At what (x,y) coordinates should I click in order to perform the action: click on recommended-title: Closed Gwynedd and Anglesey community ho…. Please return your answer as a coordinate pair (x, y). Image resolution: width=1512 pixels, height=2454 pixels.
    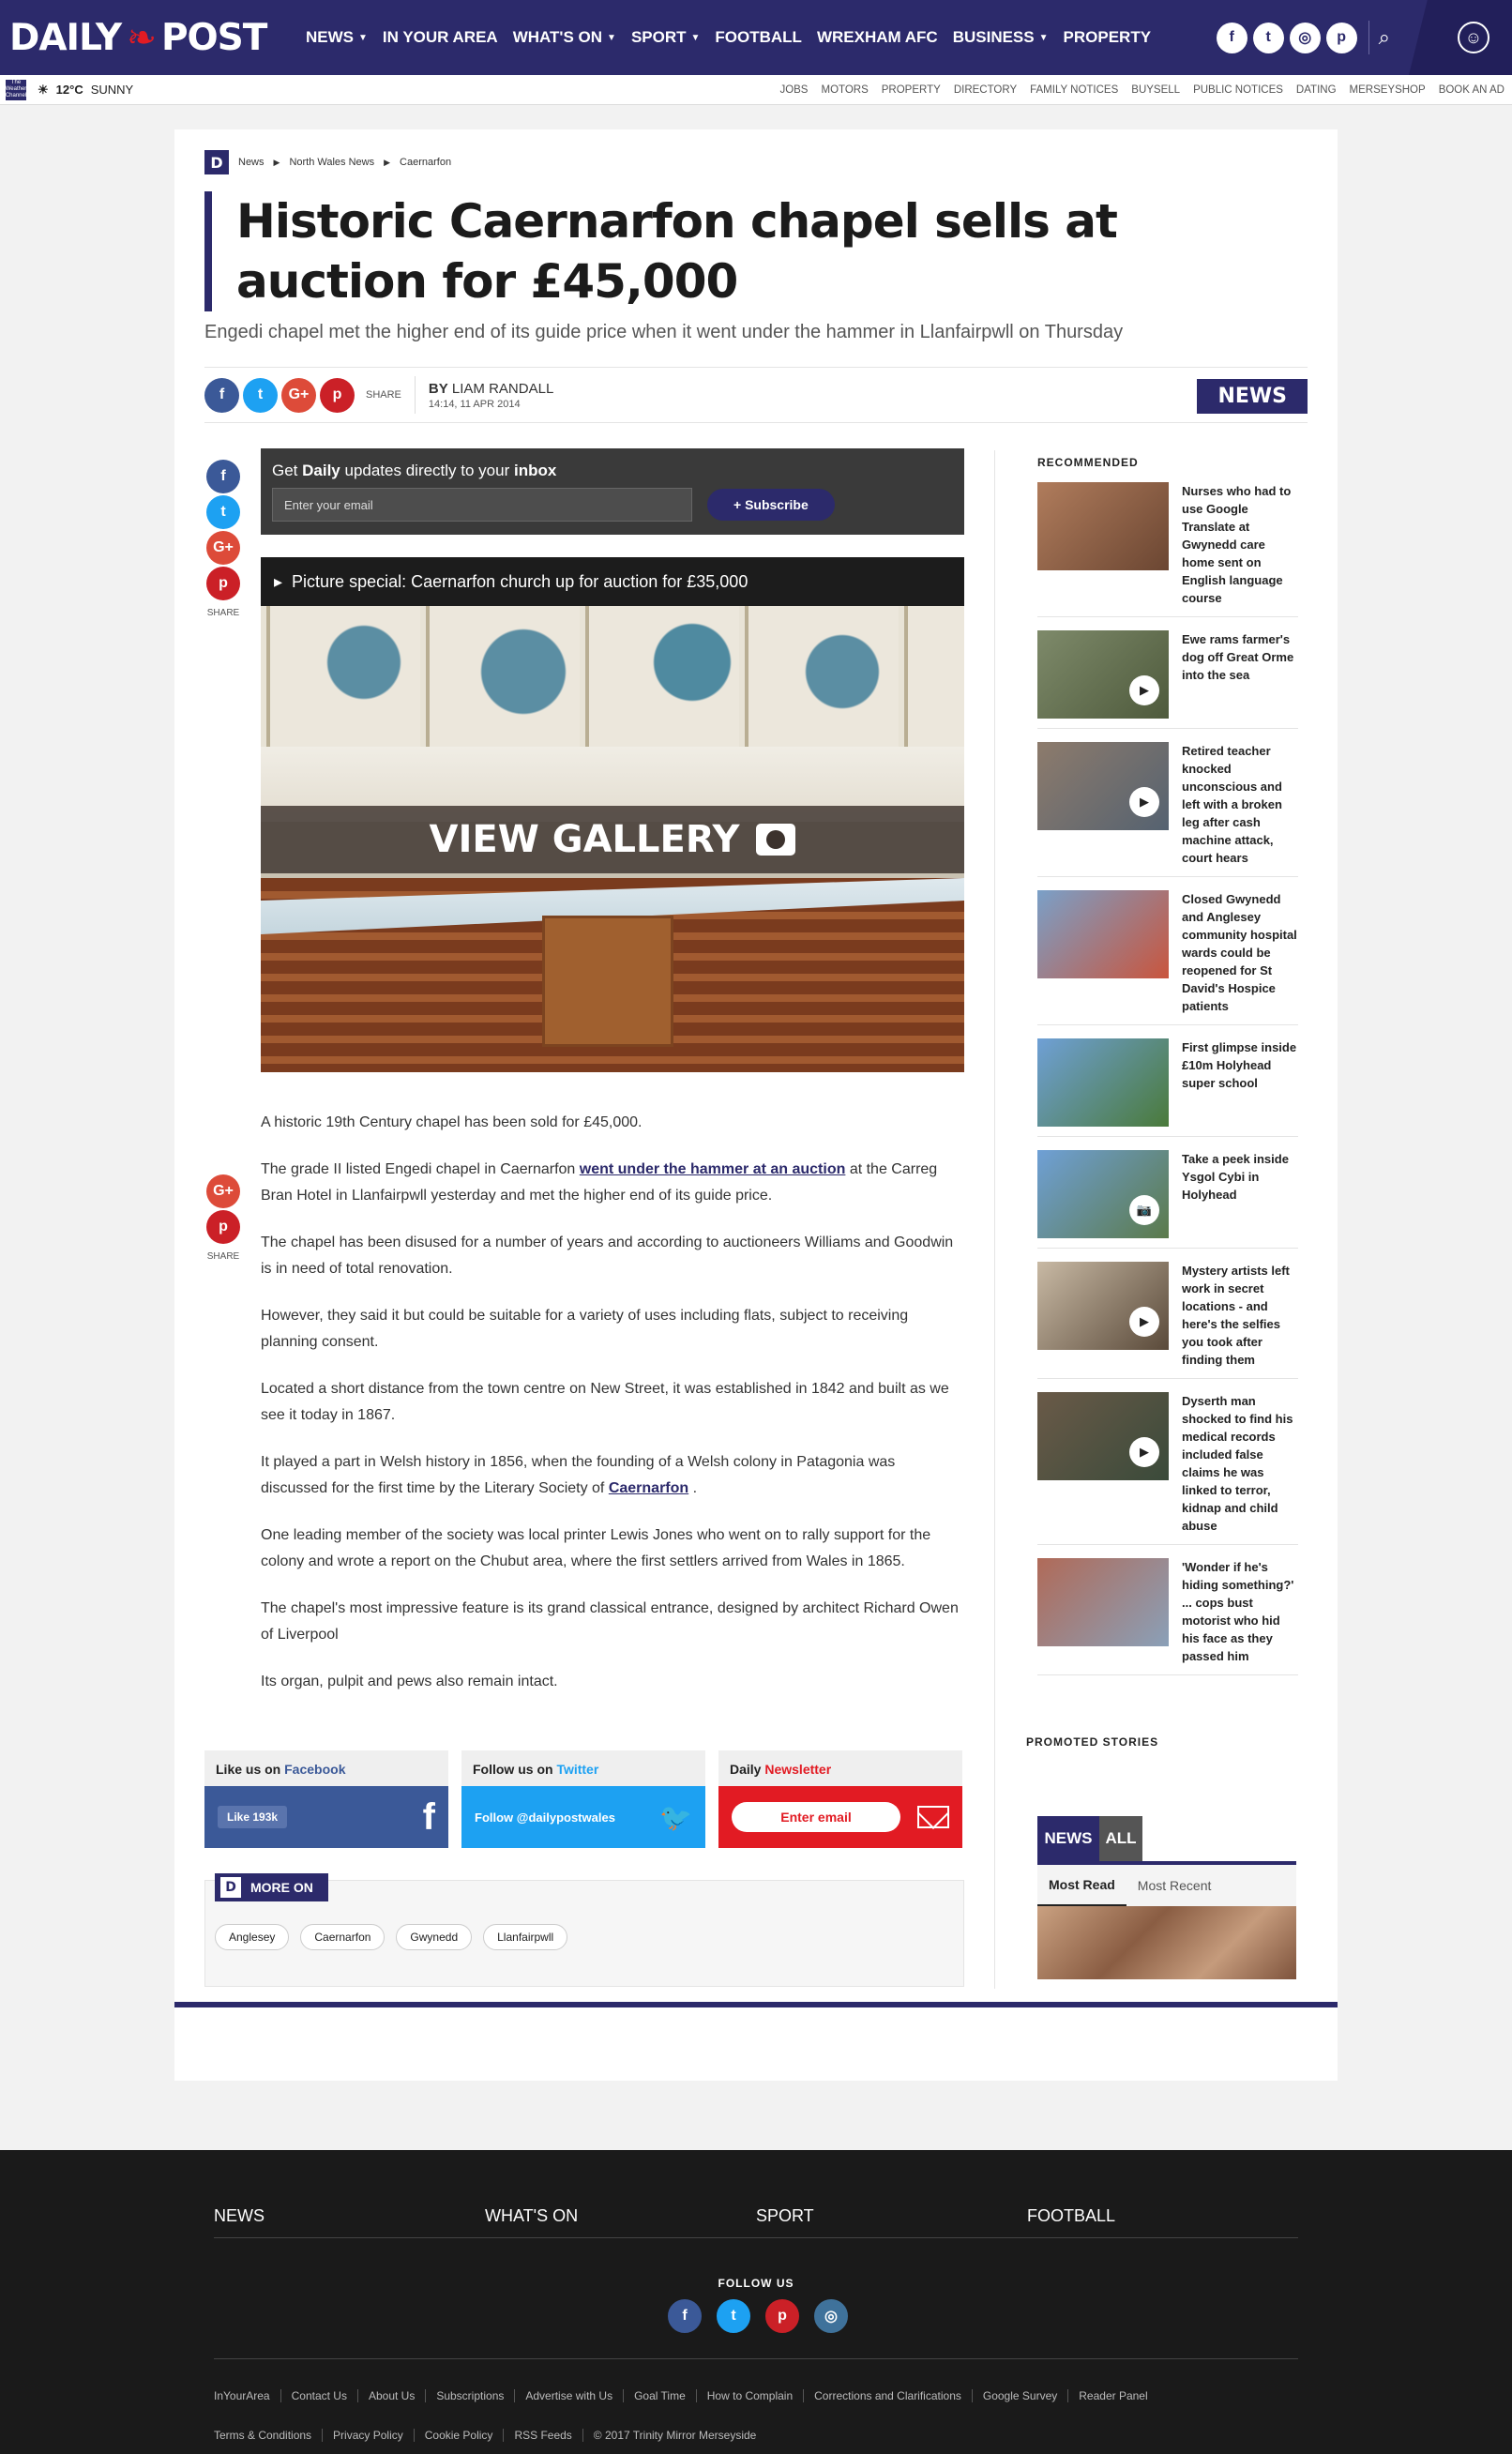
    Looking at the image, I should click on (1240, 952).